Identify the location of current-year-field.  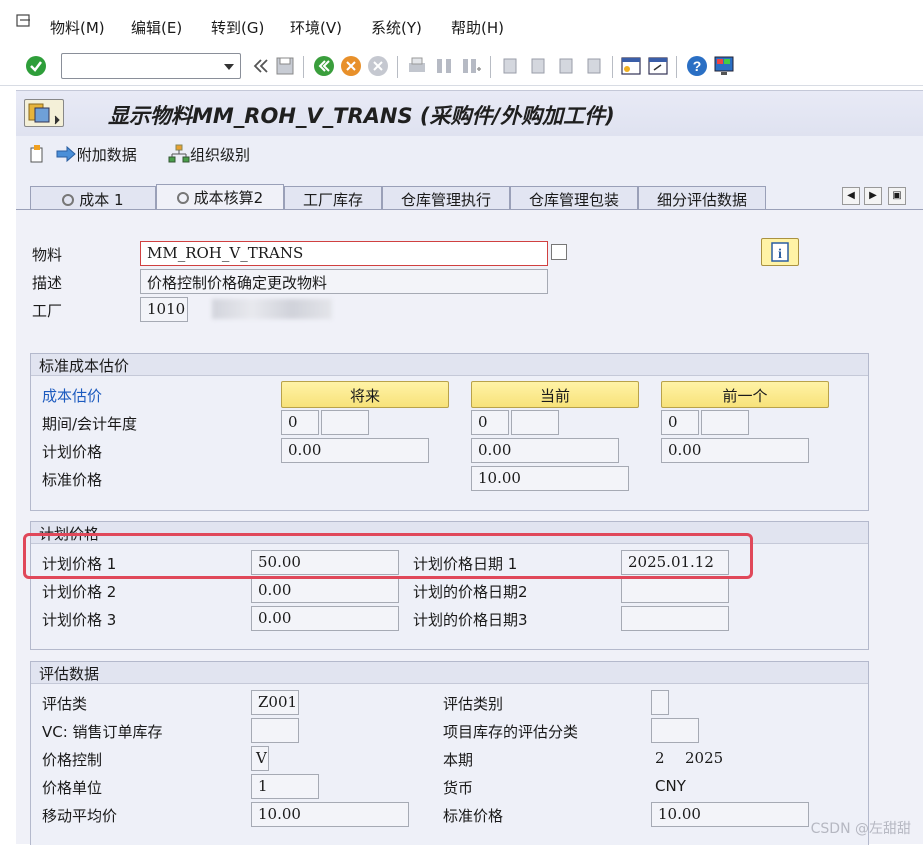
(535, 422).